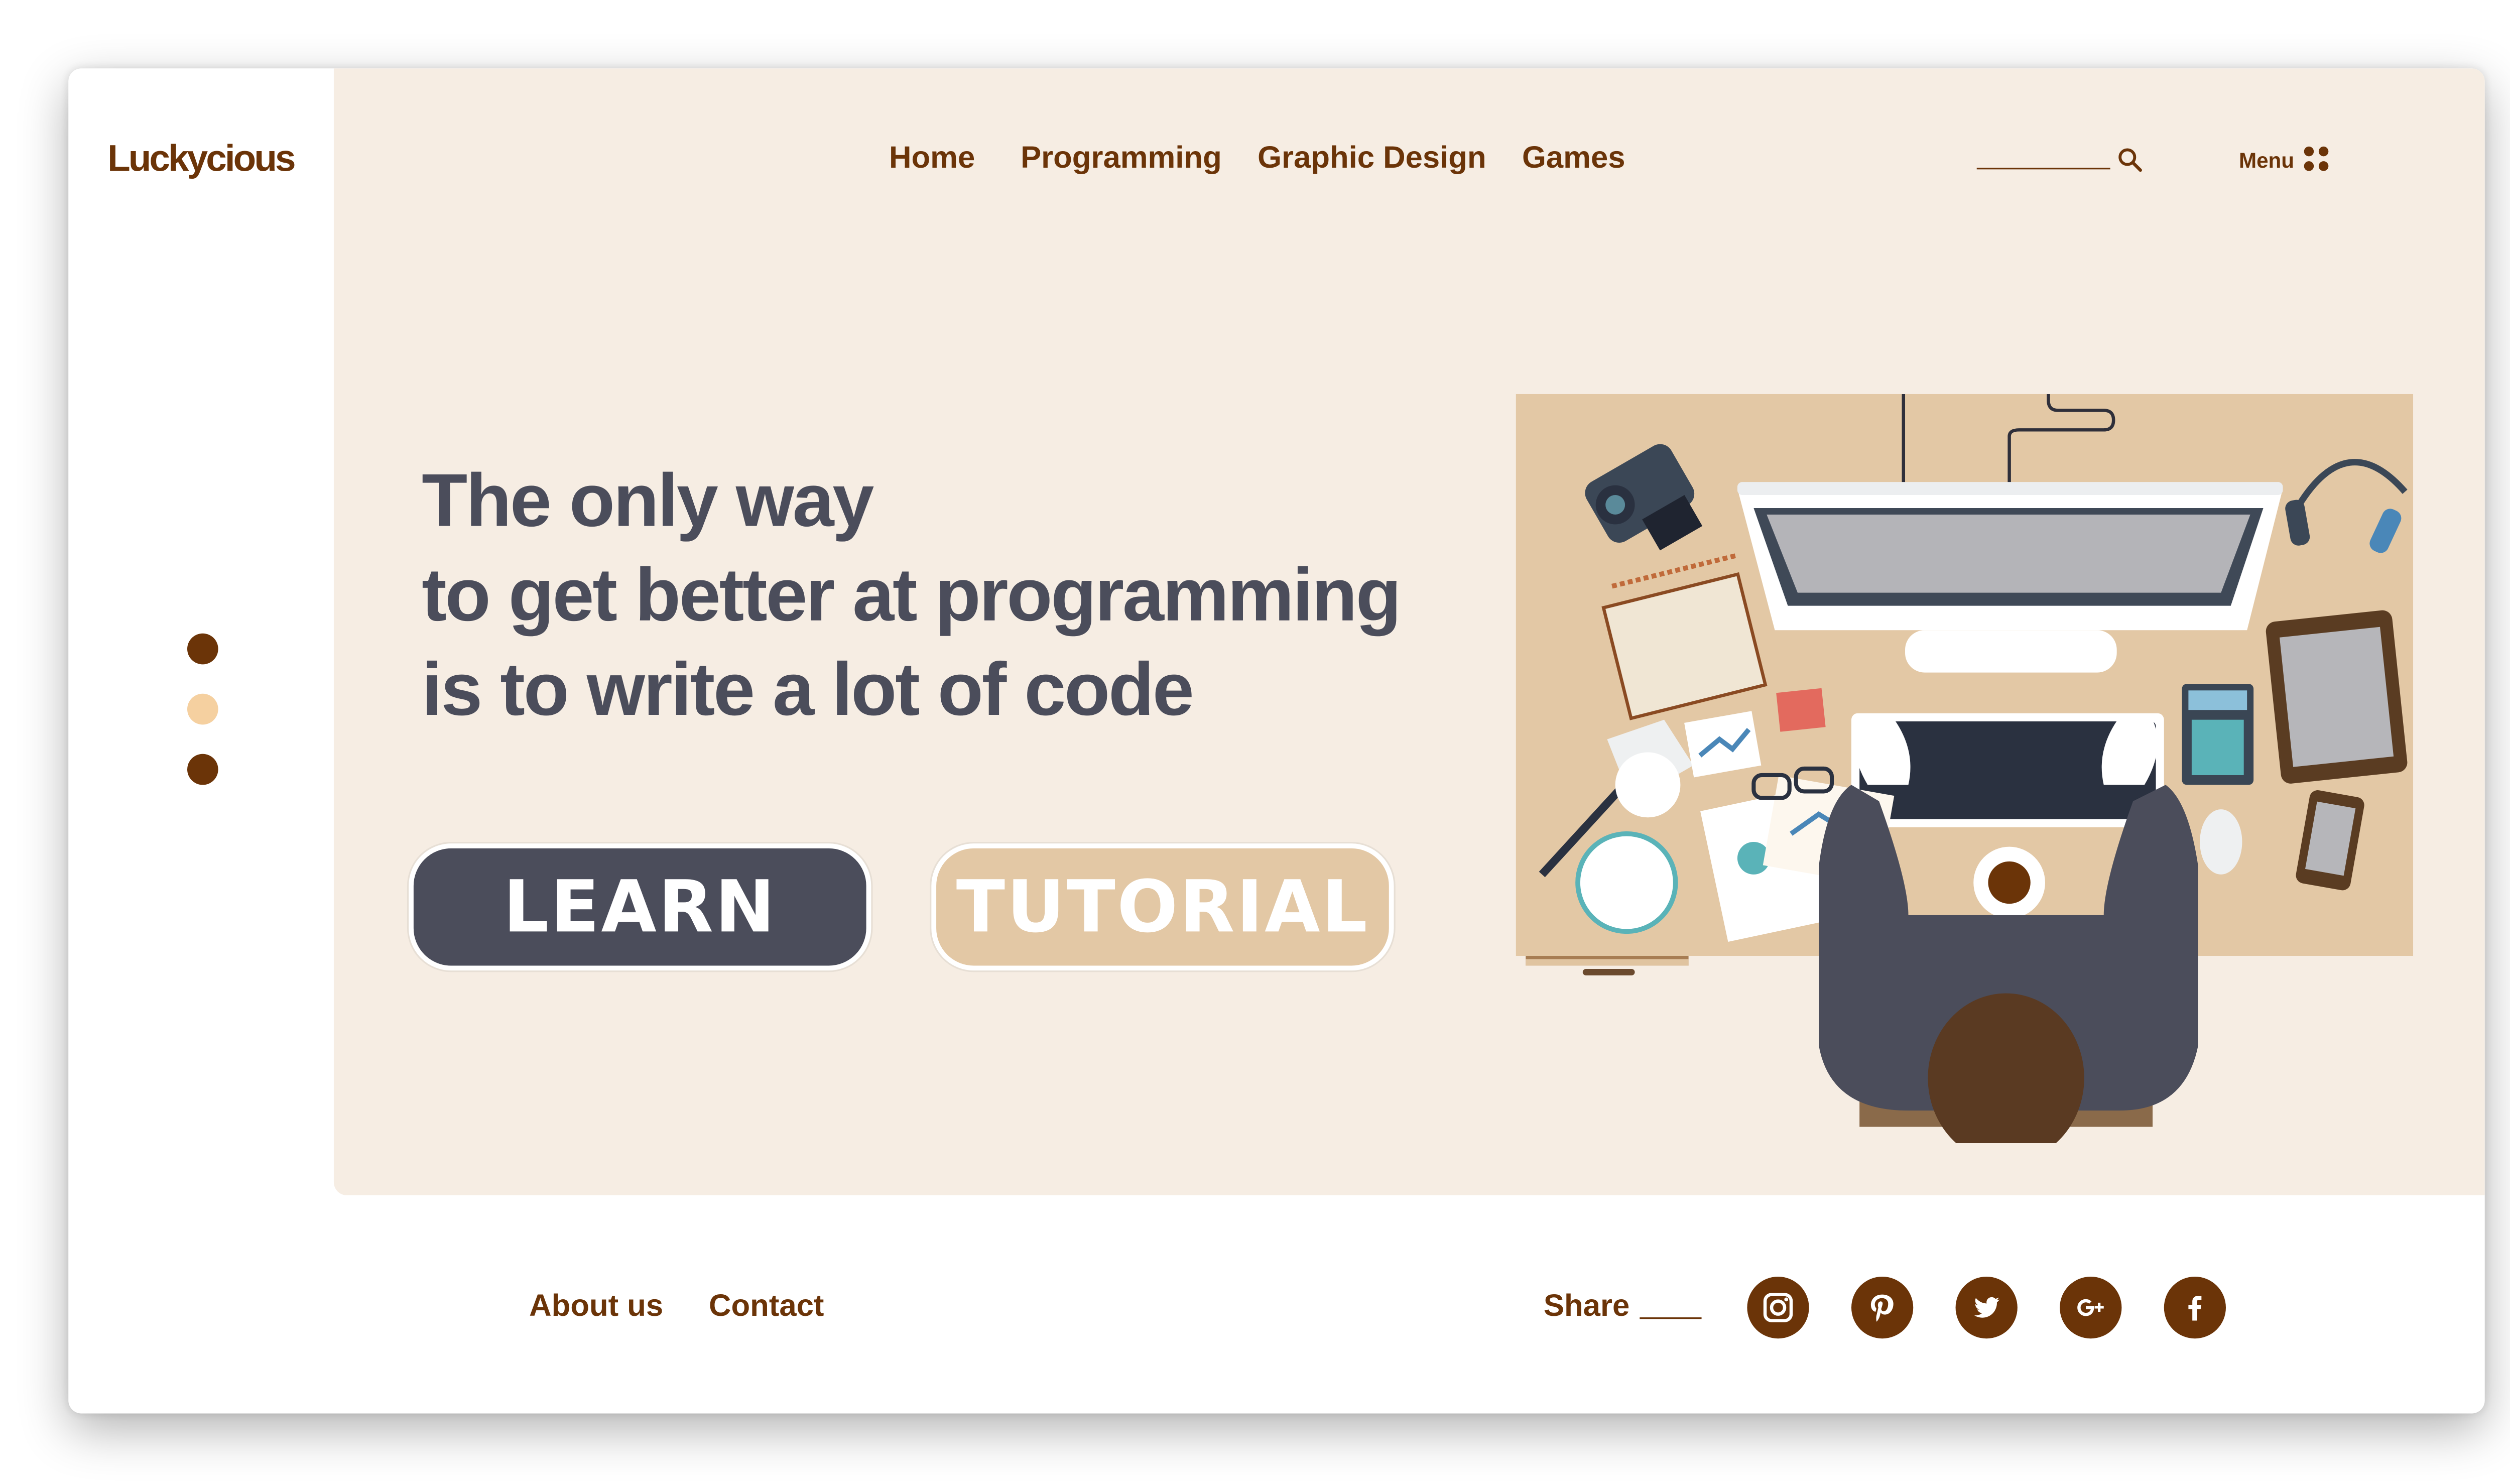 Image resolution: width=2510 pixels, height=1484 pixels. Describe the element at coordinates (1121, 160) in the screenshot. I see `nav-item-programming: Programming` at that location.